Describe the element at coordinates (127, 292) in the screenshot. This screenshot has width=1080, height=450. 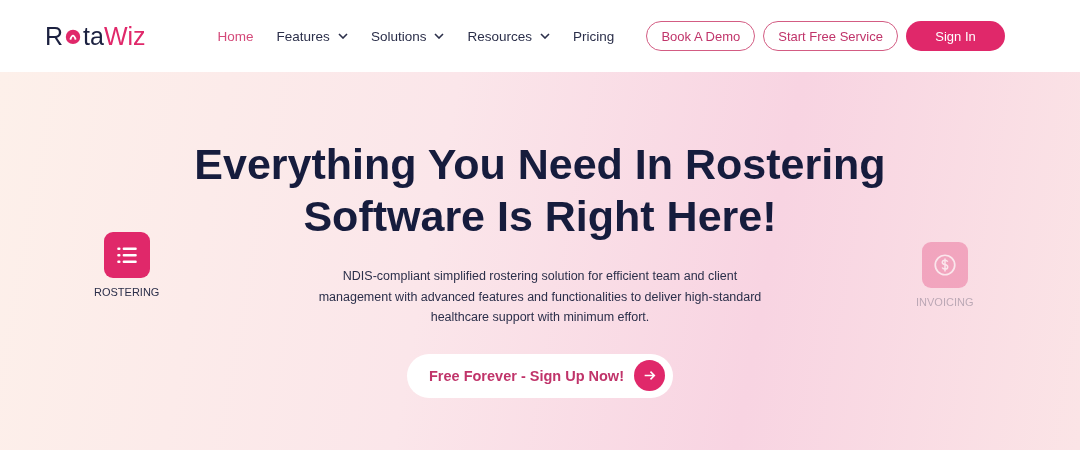
I see `feature-label: ROSTERING` at that location.